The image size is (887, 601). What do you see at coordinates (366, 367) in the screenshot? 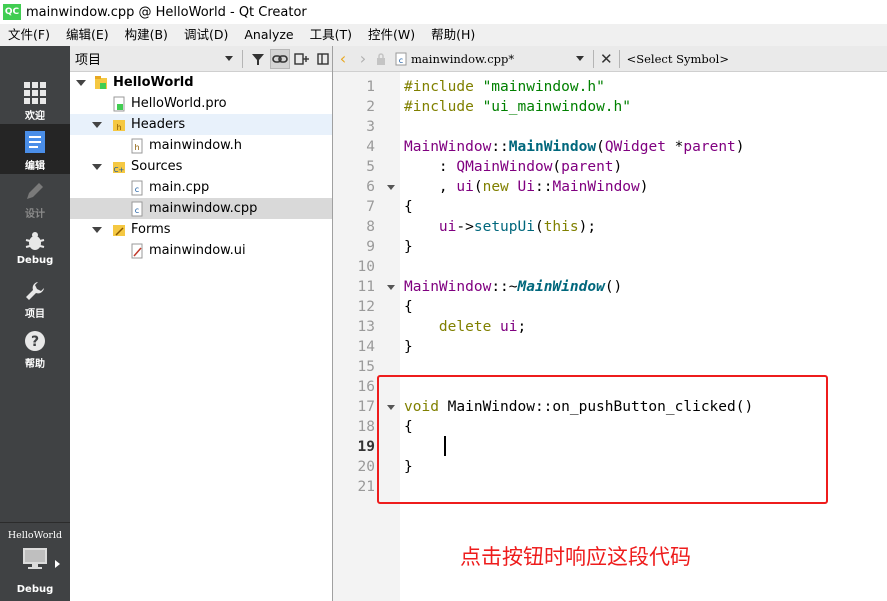
I see `line-number: 15` at bounding box center [366, 367].